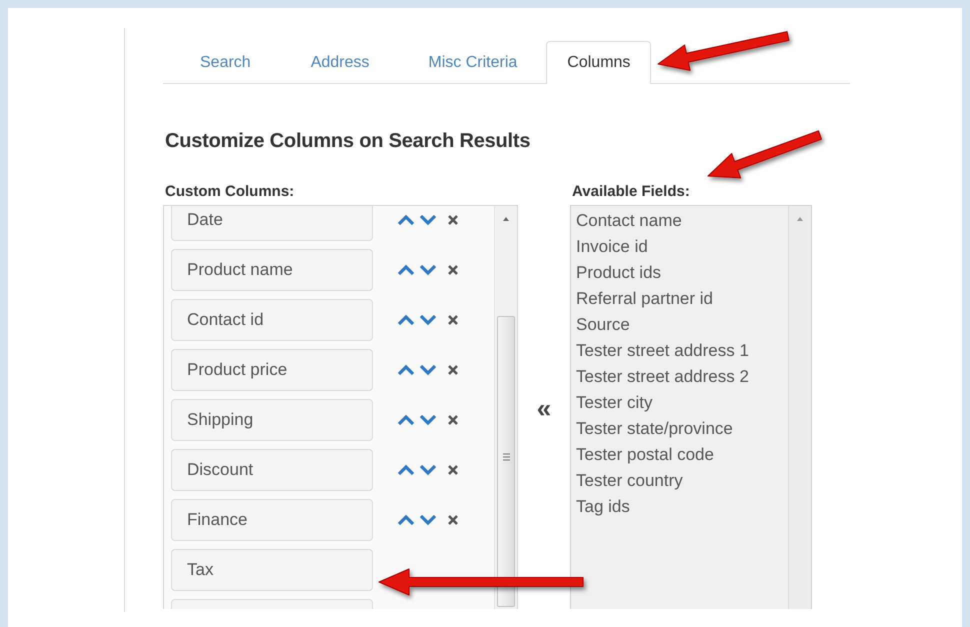 This screenshot has height=627, width=970. Describe the element at coordinates (614, 403) in the screenshot. I see `field-option: Tester city` at that location.